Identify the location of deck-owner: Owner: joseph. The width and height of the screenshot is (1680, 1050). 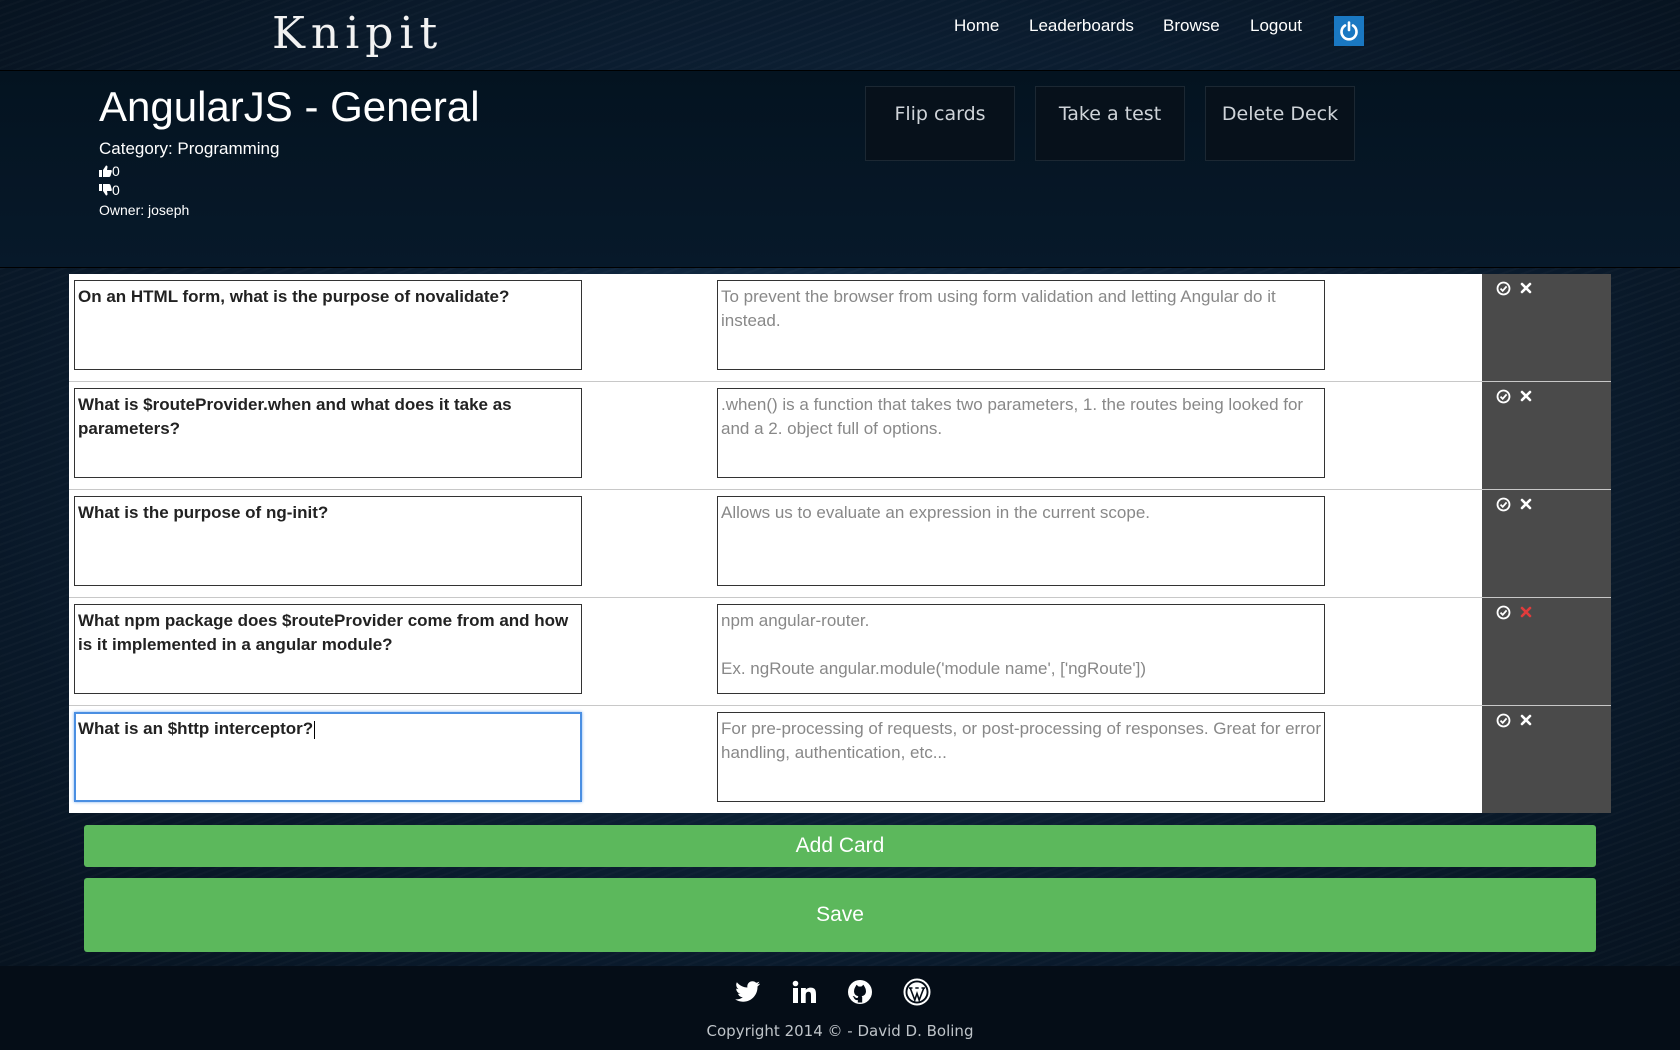
(144, 210).